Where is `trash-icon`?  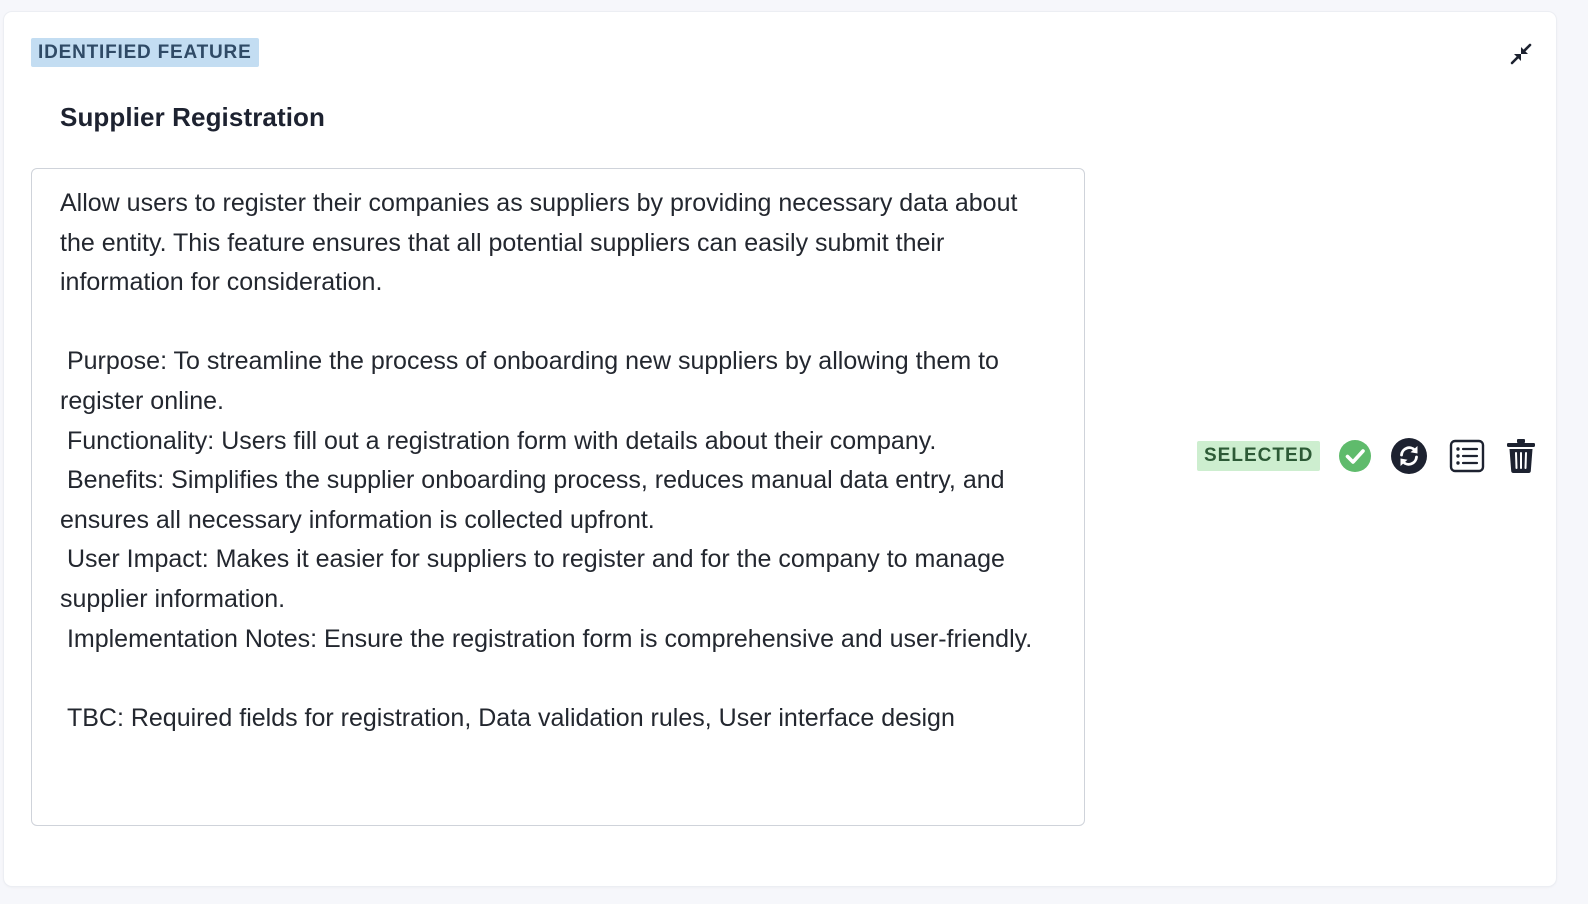 trash-icon is located at coordinates (1521, 456).